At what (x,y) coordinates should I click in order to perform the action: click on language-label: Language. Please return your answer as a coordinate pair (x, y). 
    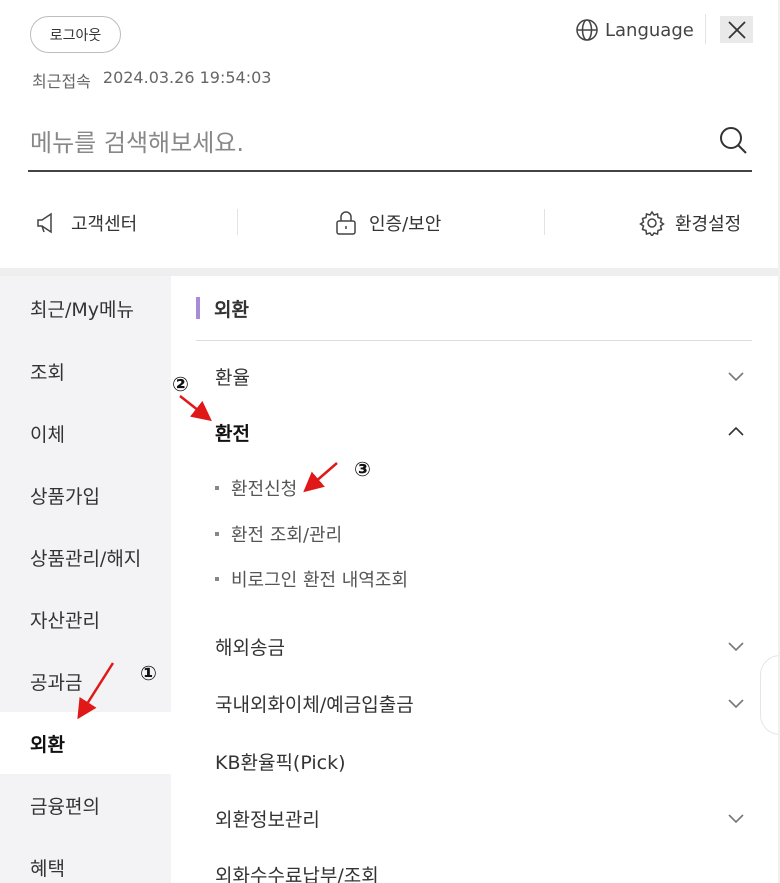
    Looking at the image, I should click on (649, 30).